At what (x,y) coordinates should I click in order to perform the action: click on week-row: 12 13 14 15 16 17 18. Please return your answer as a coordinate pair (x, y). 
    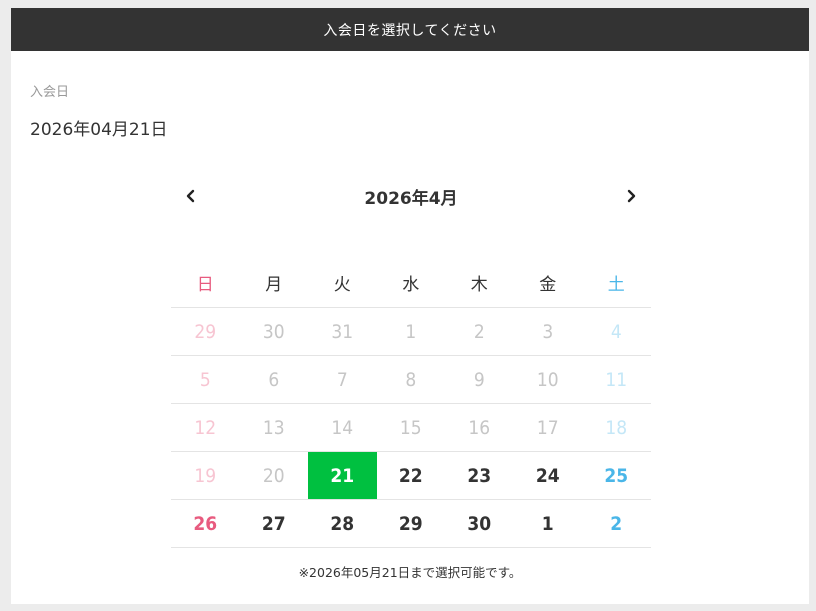
    Looking at the image, I should click on (411, 427).